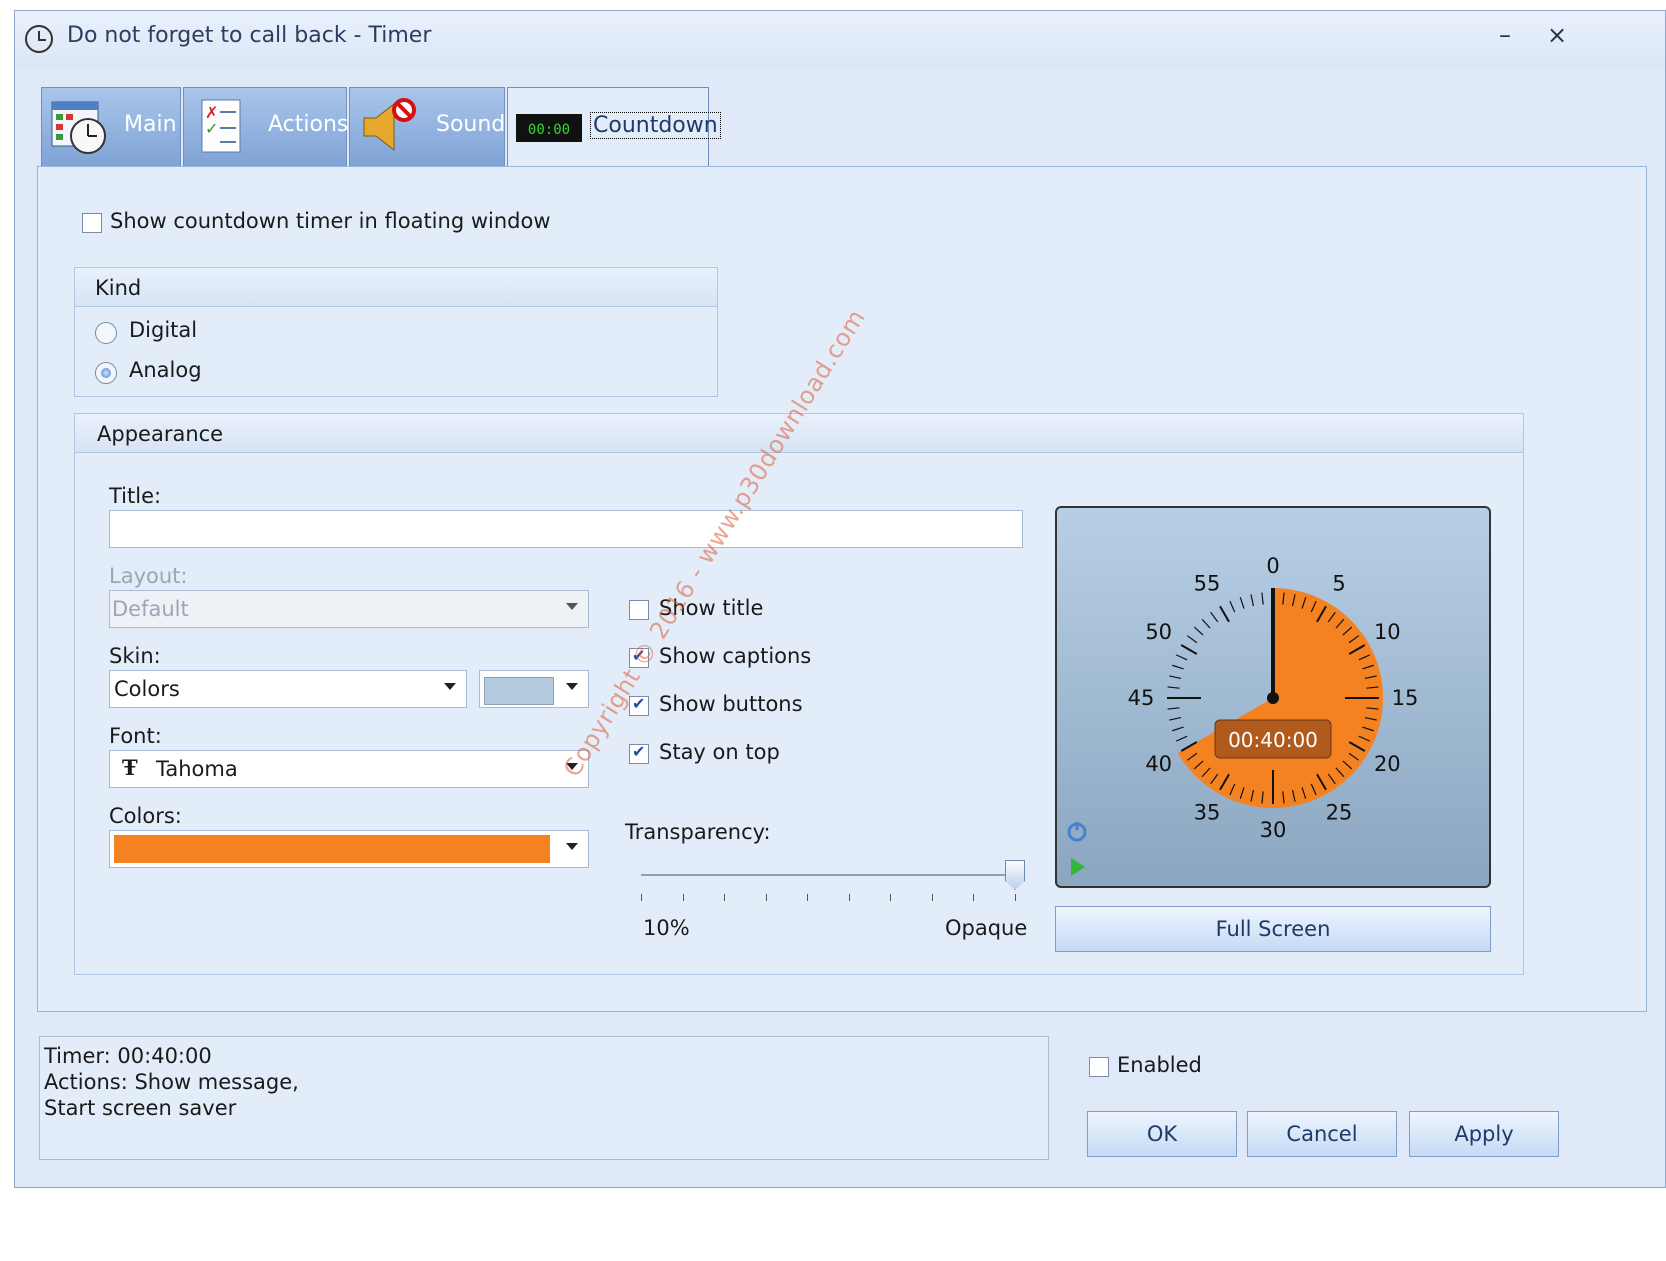 Image resolution: width=1666 pixels, height=1261 pixels. What do you see at coordinates (639, 705) in the screenshot?
I see `show-buttons-checkbox` at bounding box center [639, 705].